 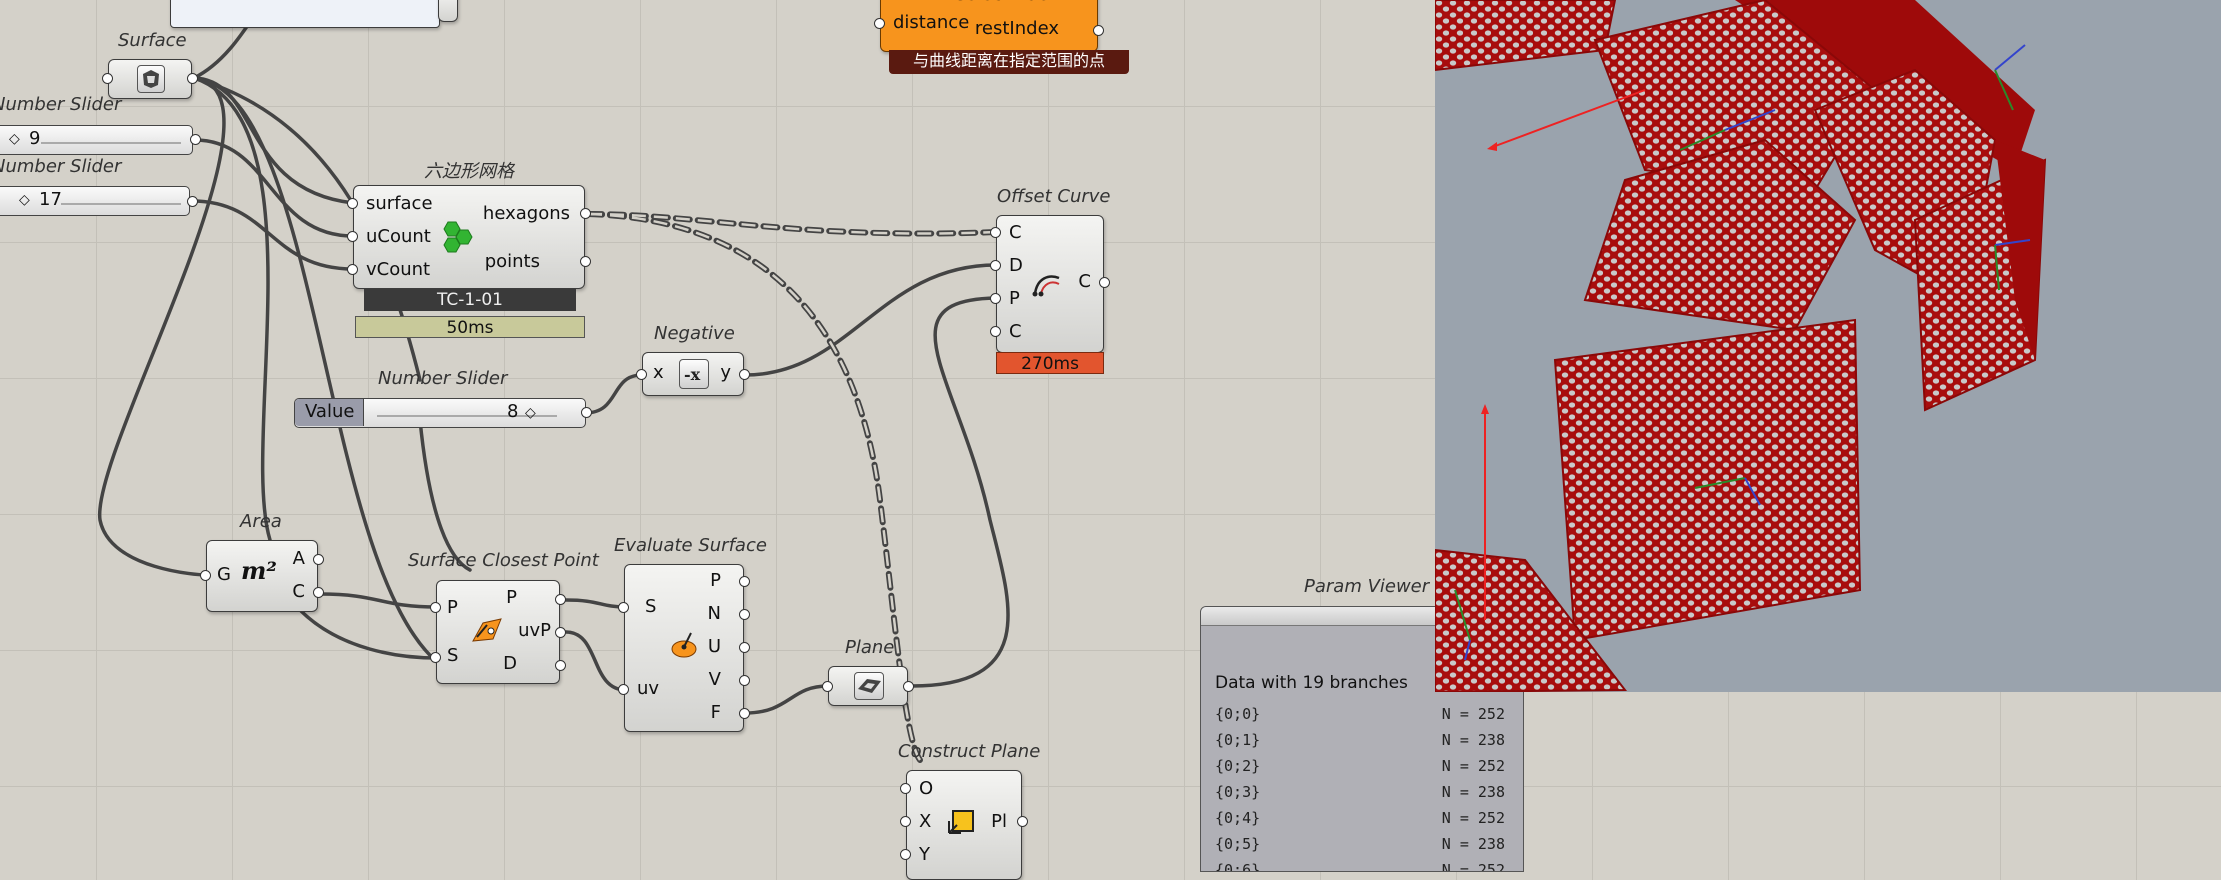 I want to click on plane-grip-out, so click(x=908, y=686).